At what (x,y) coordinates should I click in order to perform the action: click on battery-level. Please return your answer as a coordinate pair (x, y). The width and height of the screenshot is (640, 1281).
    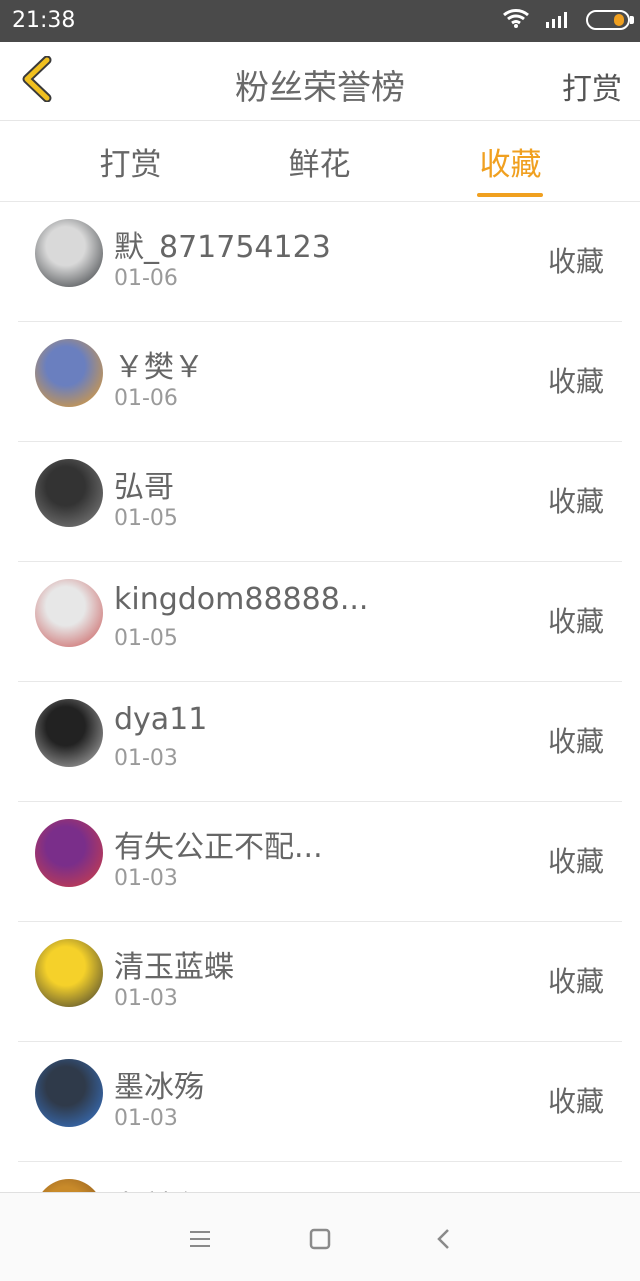
    Looking at the image, I should click on (619, 20).